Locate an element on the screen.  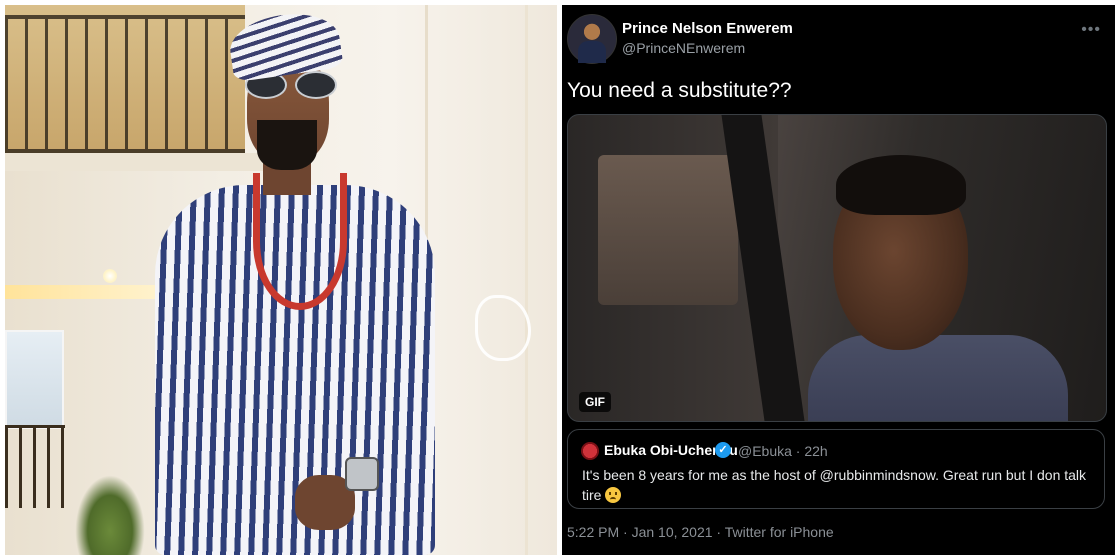
wall-panel-line is located at coordinates (526, 280).